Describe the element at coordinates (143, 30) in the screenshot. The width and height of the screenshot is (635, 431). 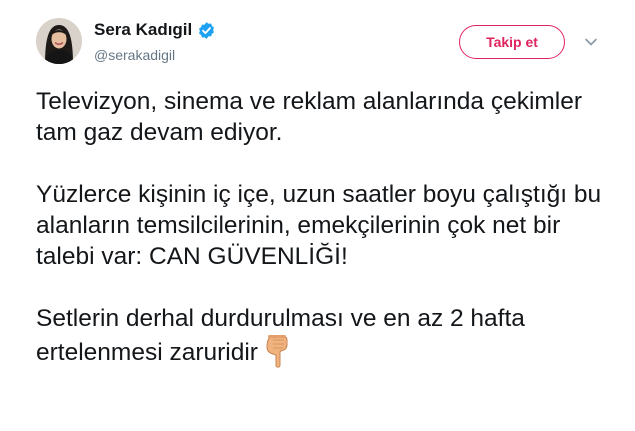
I see `display-name: Sera Kadıgil` at that location.